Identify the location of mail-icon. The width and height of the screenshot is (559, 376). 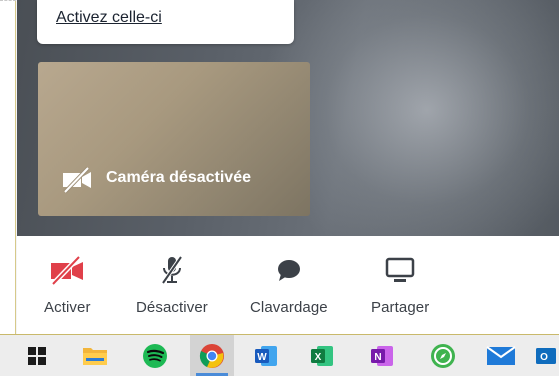
(501, 355).